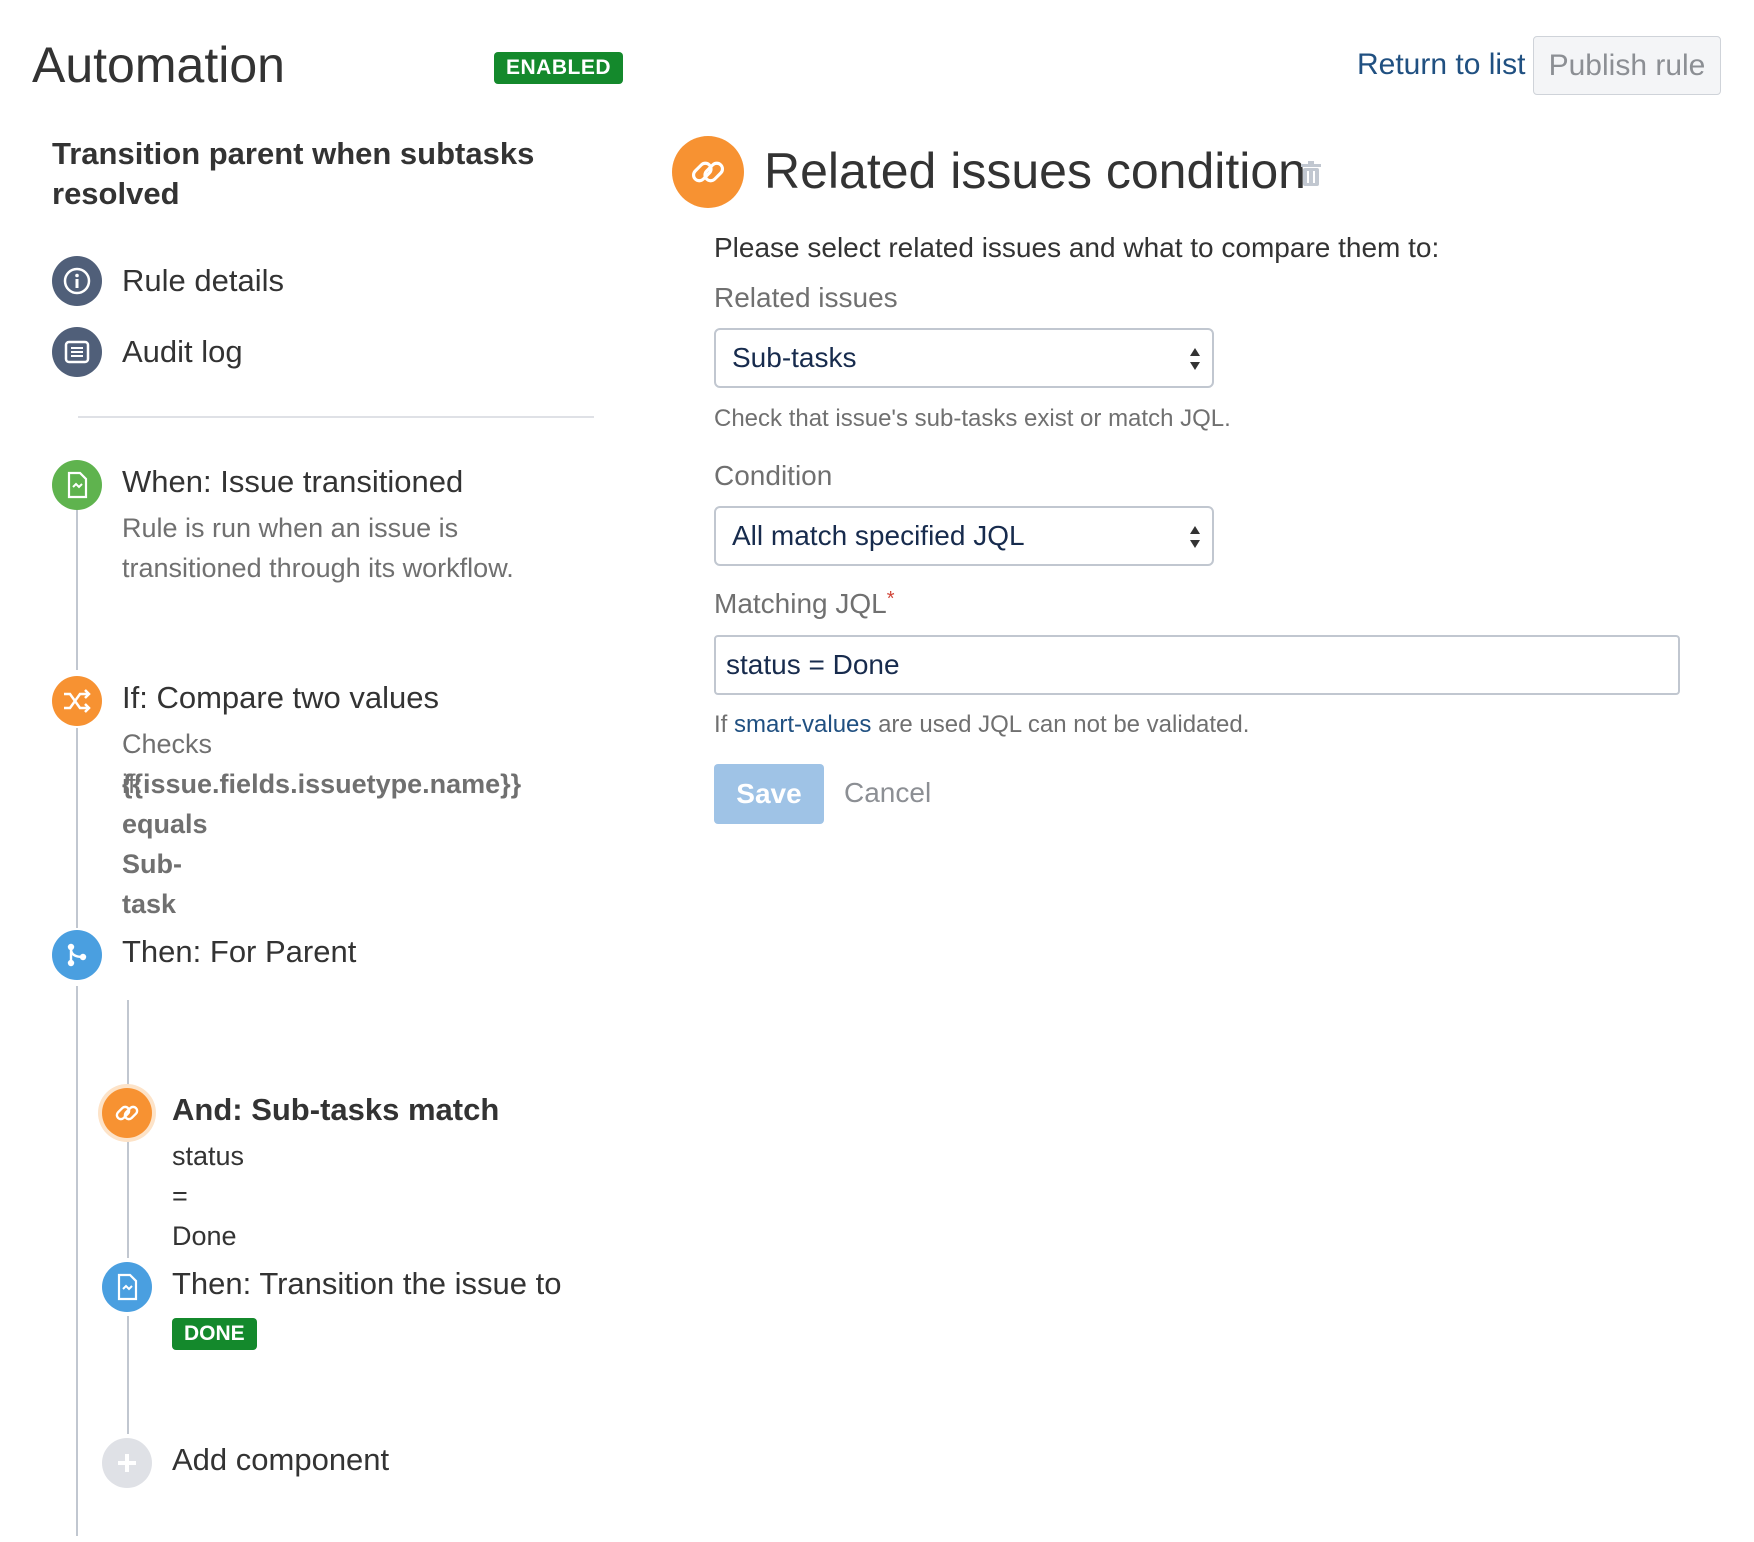 The image size is (1754, 1542). What do you see at coordinates (158, 65) in the screenshot?
I see `page-title: Automation` at bounding box center [158, 65].